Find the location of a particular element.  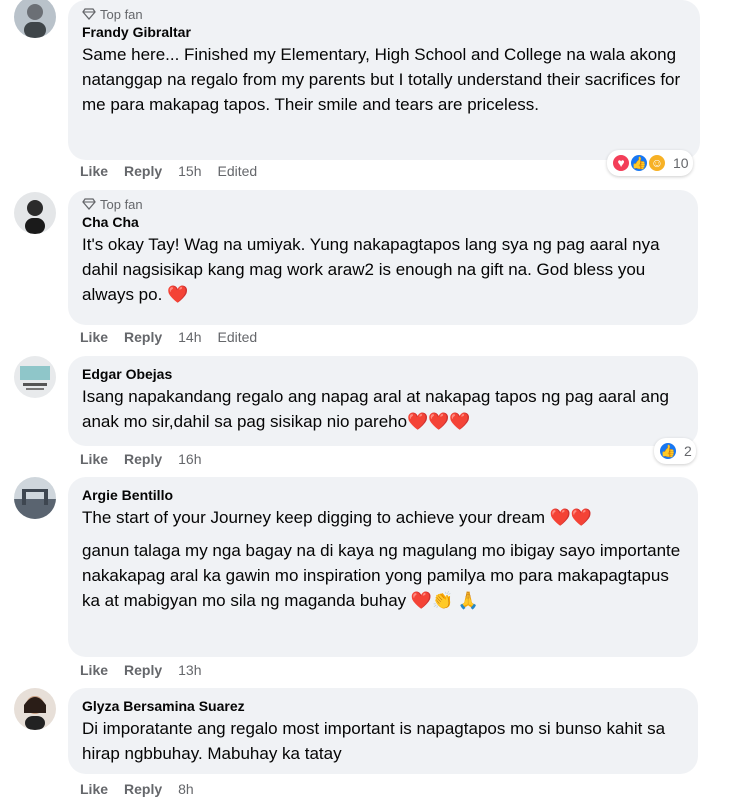

care-icon: ☺ is located at coordinates (657, 163).